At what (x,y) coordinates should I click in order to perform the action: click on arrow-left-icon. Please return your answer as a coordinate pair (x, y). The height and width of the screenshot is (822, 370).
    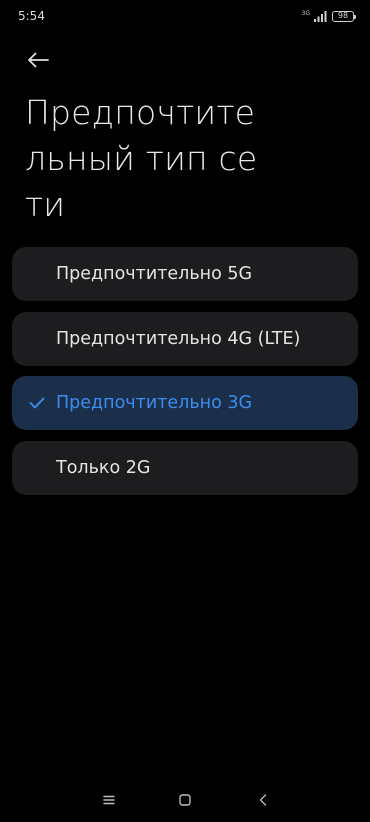
    Looking at the image, I should click on (38, 60).